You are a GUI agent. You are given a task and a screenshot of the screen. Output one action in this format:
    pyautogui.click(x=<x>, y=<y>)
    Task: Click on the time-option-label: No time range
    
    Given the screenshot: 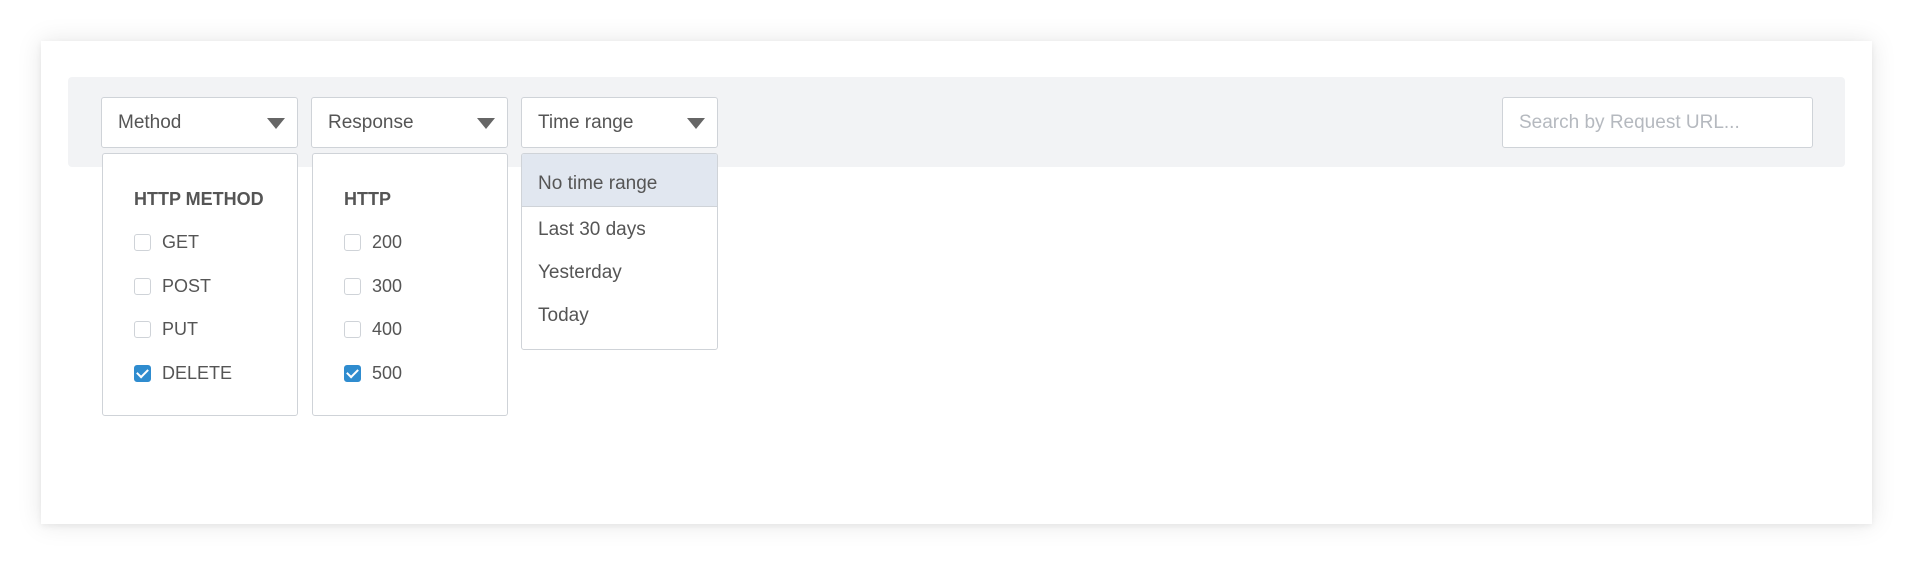 What is the action you would take?
    pyautogui.click(x=598, y=183)
    